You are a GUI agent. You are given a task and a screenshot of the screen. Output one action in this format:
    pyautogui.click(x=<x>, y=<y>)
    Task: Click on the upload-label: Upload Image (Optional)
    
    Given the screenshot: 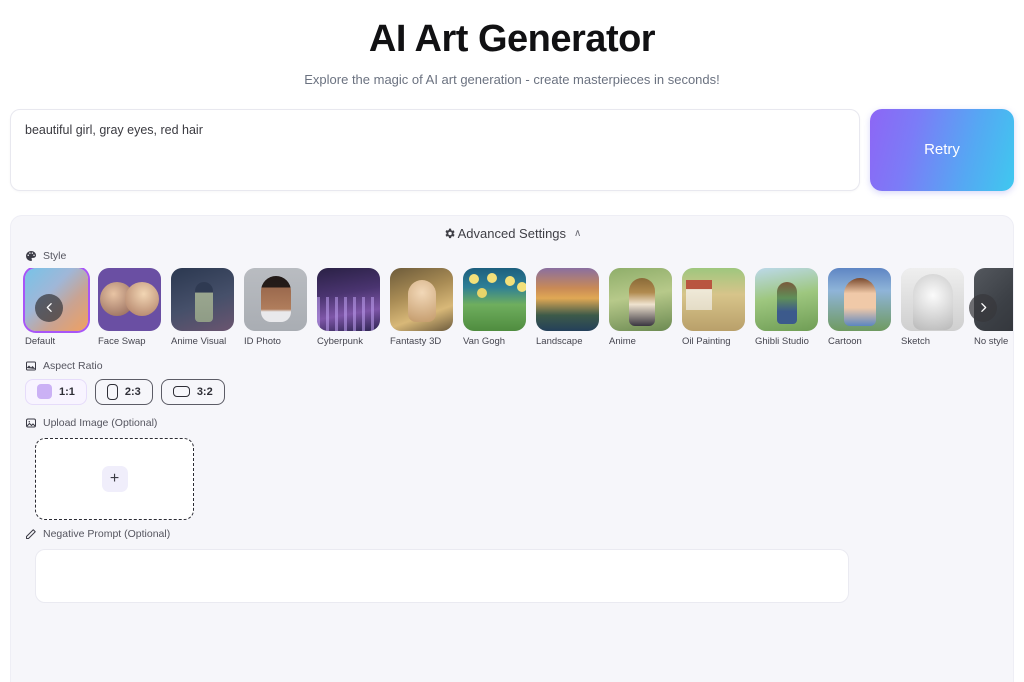 What is the action you would take?
    pyautogui.click(x=100, y=422)
    